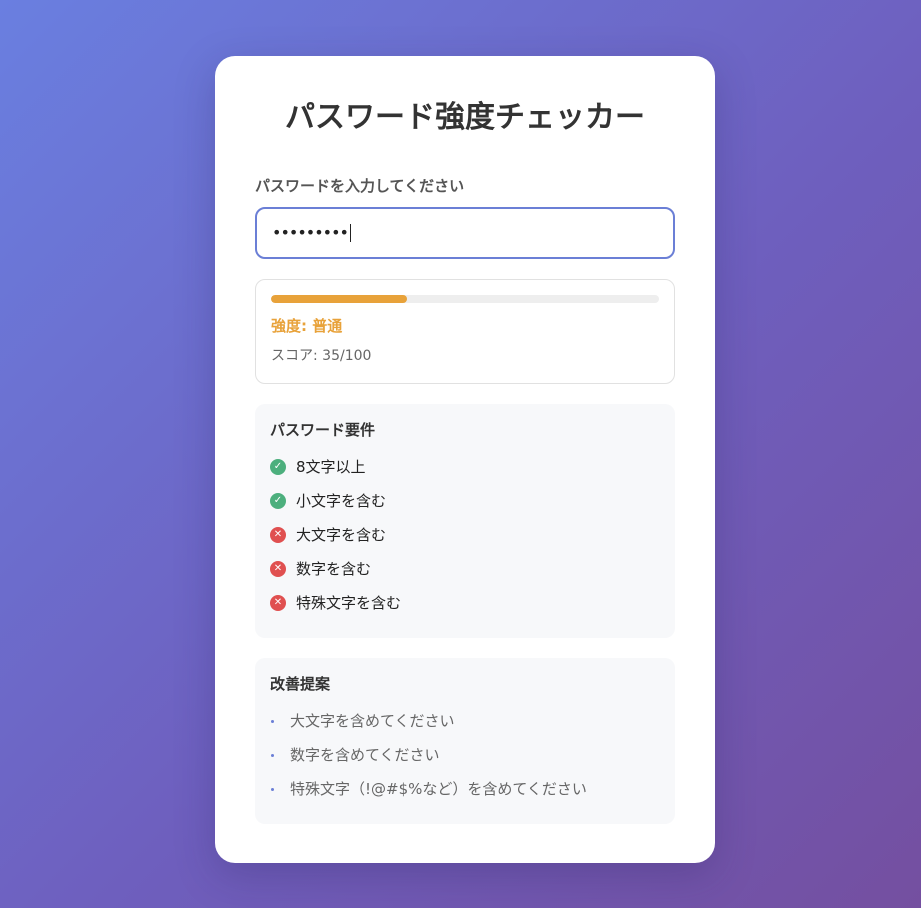 The width and height of the screenshot is (921, 908). I want to click on requirement-item: ✕ 大文字を含む, so click(465, 535).